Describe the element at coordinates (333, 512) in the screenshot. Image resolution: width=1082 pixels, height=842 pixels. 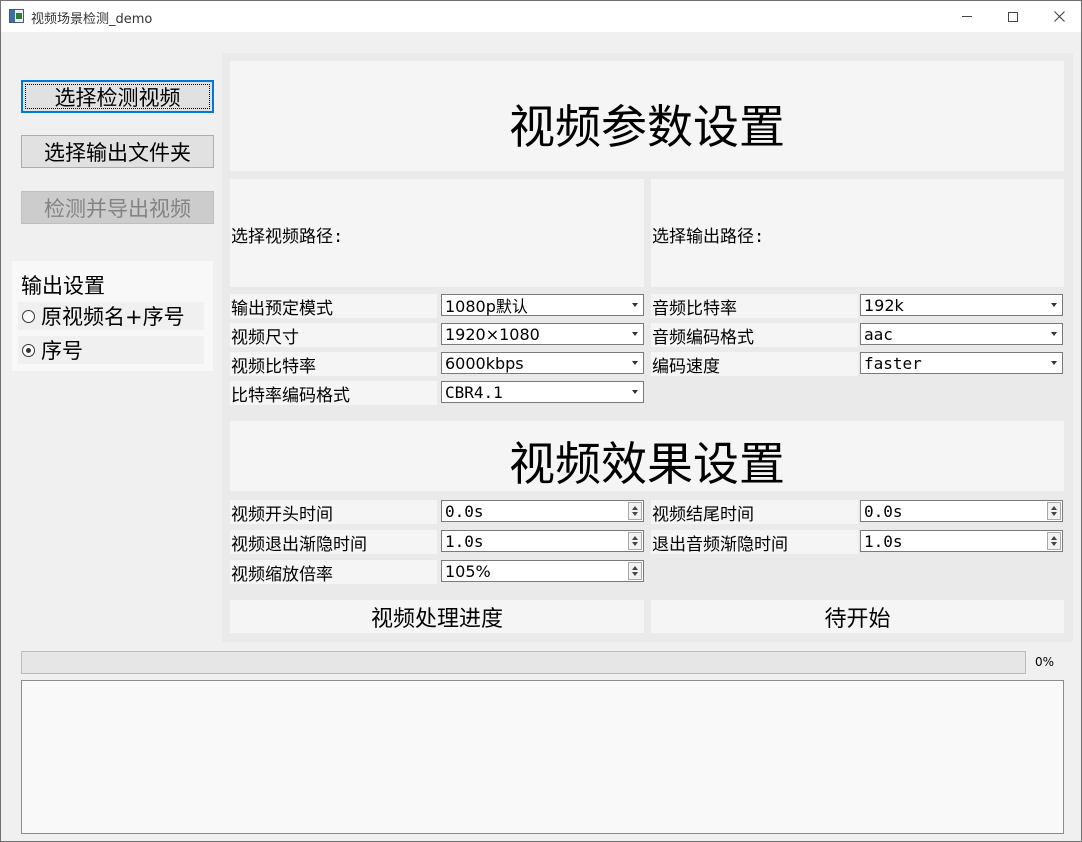
I see `video-start-label: 视频开头时间` at that location.